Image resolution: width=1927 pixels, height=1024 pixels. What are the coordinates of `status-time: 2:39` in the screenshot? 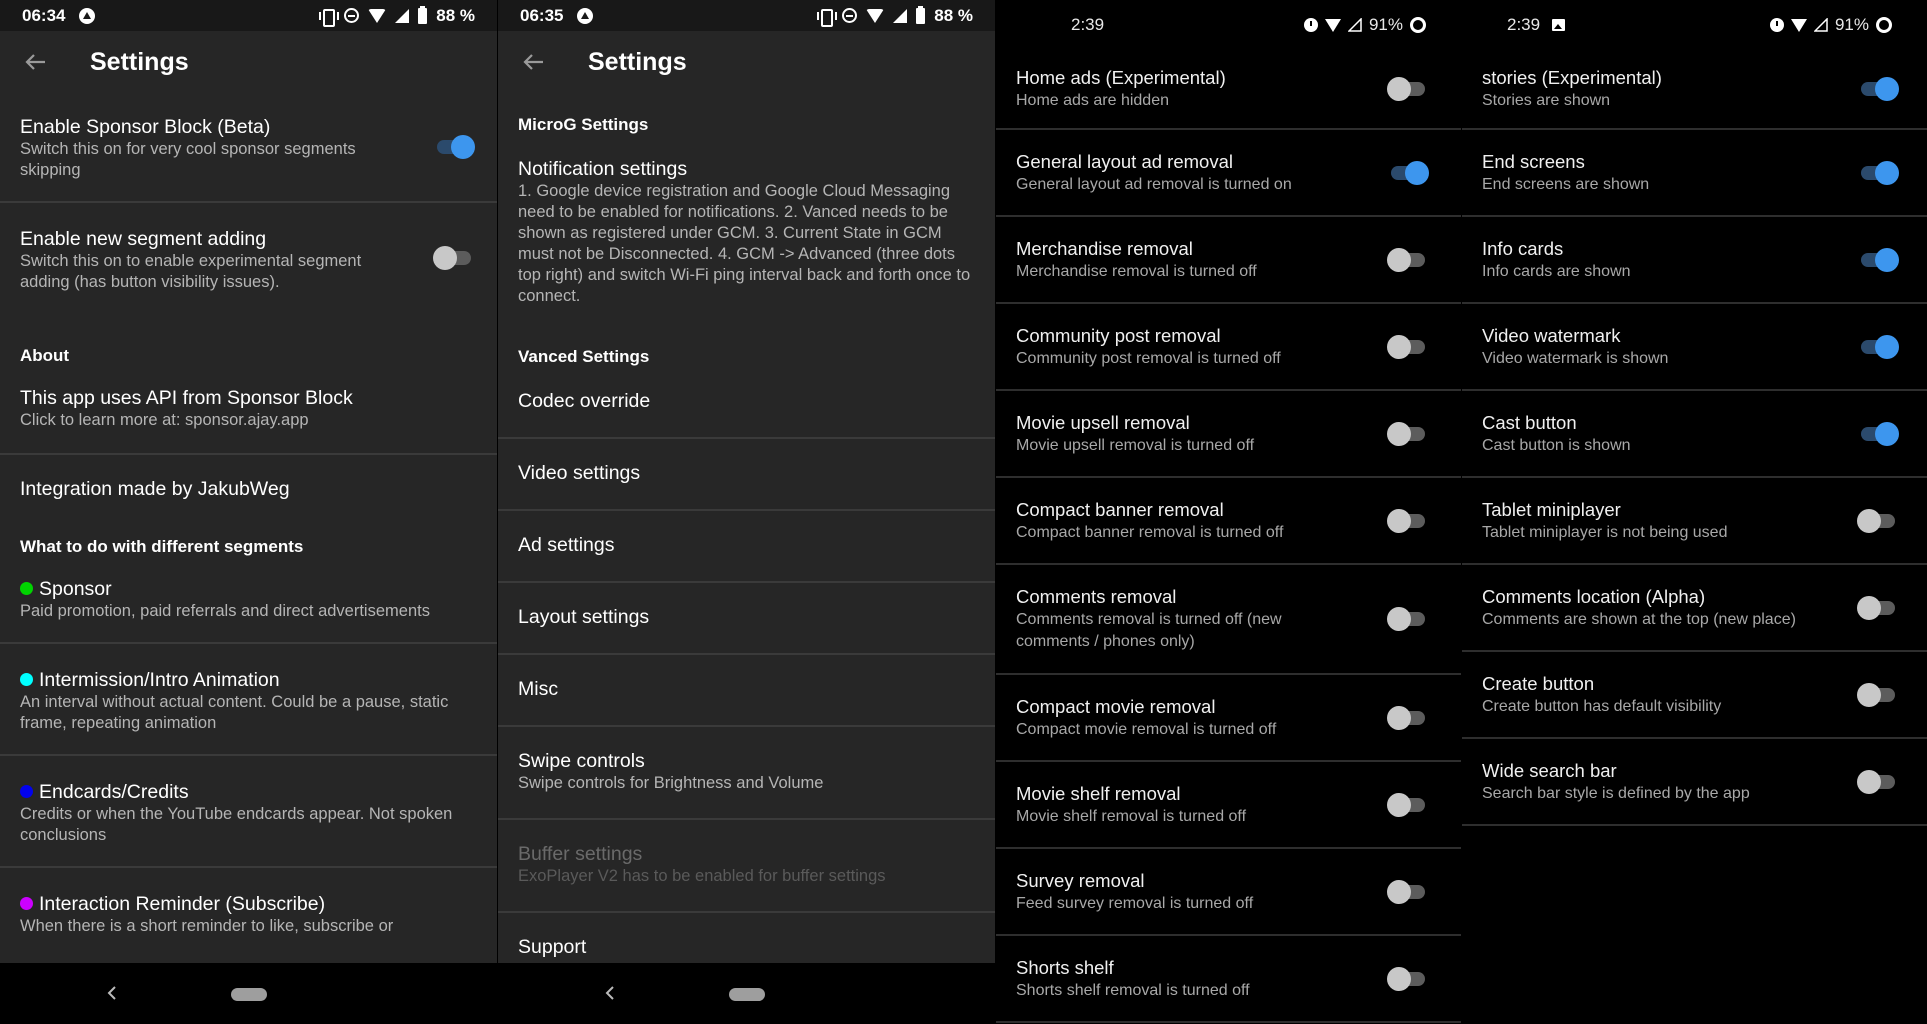 It's located at (1088, 24).